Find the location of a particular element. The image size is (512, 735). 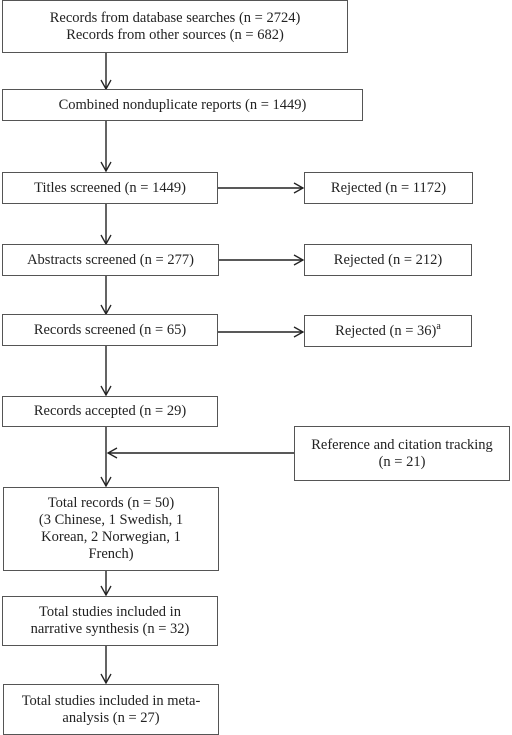

records-screened-box: Records screened (n = 65) is located at coordinates (110, 330).